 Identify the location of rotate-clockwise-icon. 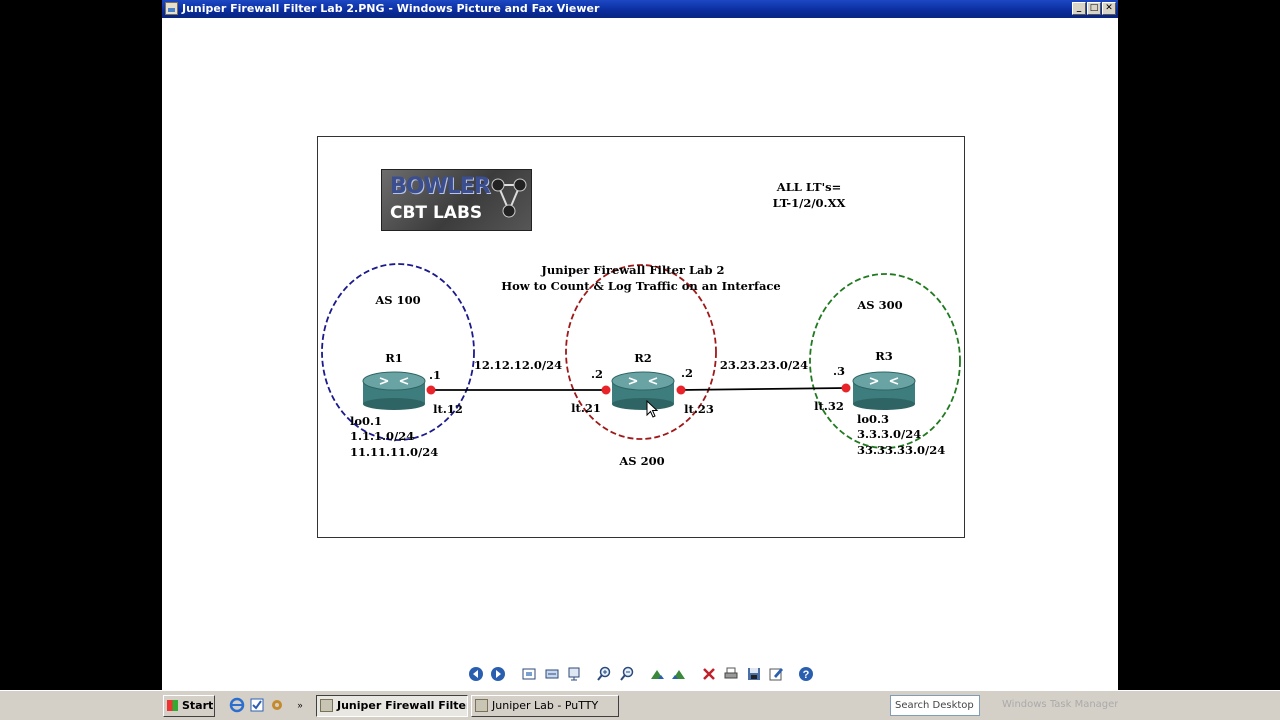
(657, 674).